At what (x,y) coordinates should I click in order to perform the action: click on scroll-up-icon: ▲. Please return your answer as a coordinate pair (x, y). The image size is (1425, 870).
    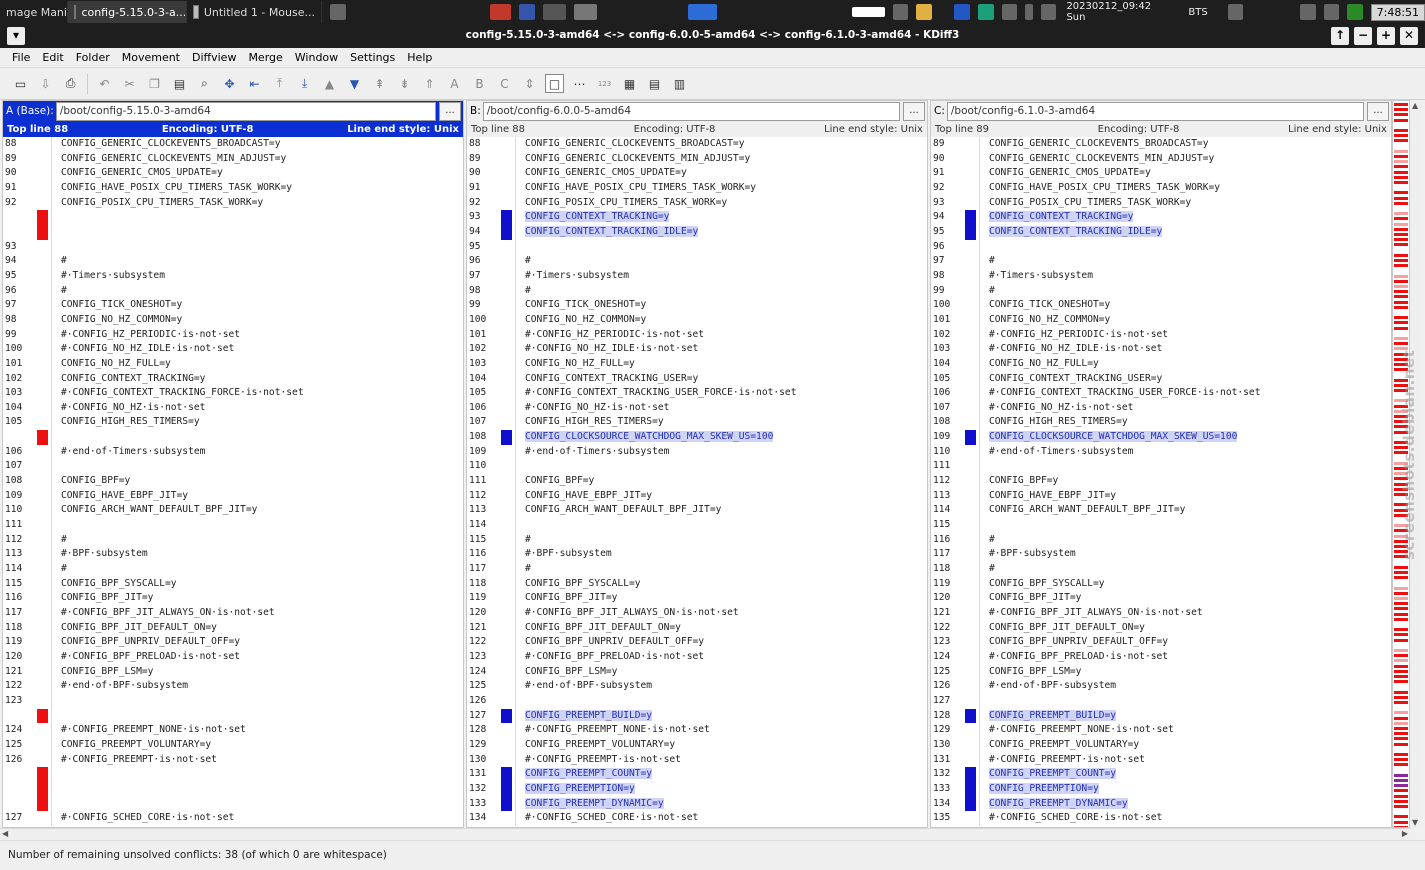
    Looking at the image, I should click on (1415, 105).